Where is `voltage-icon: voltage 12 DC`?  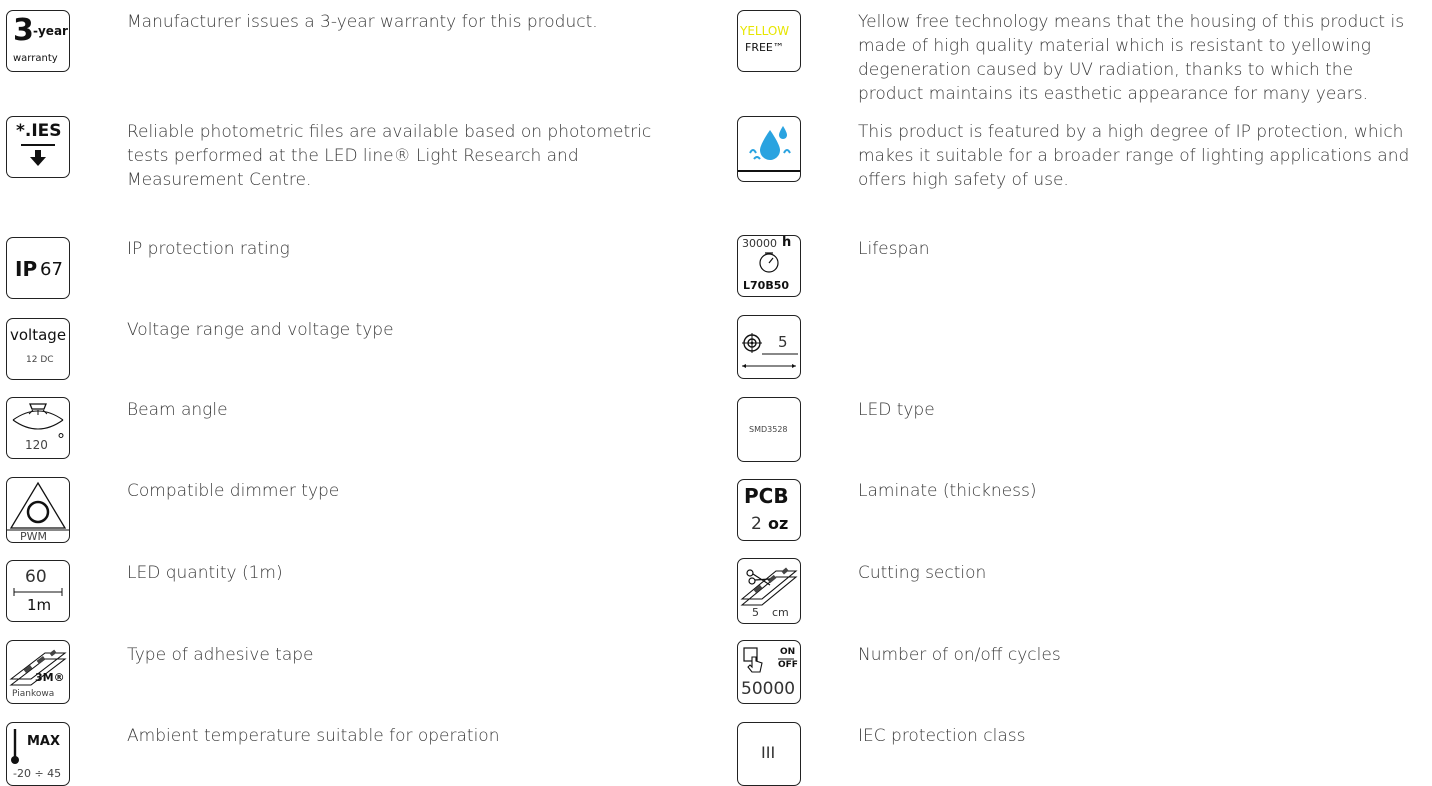 voltage-icon: voltage 12 DC is located at coordinates (38, 349).